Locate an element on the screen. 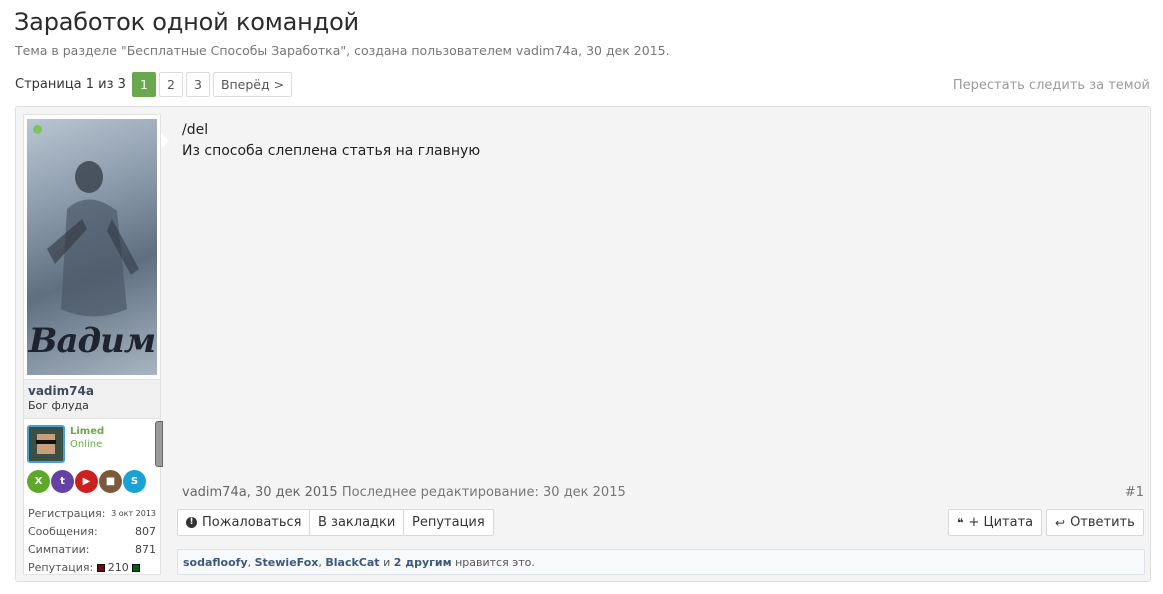 This screenshot has height=594, width=1163. stat-reputation: Репутация: 210 is located at coordinates (92, 567).